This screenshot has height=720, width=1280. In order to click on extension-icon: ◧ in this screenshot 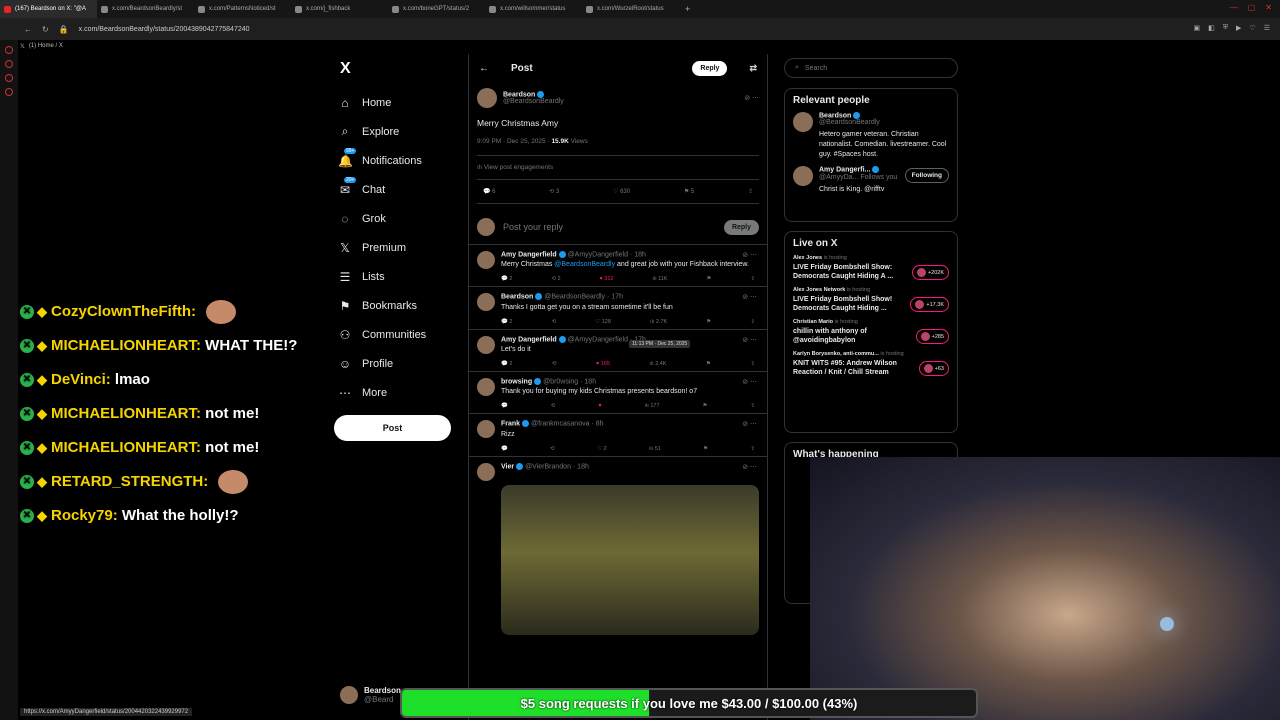, I will do `click(1211, 28)`.